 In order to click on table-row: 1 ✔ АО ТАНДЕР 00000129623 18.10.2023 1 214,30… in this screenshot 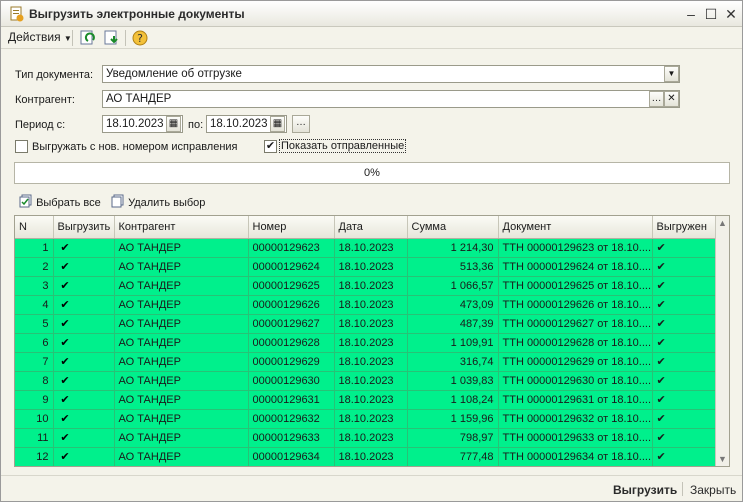, I will do `click(365, 248)`.